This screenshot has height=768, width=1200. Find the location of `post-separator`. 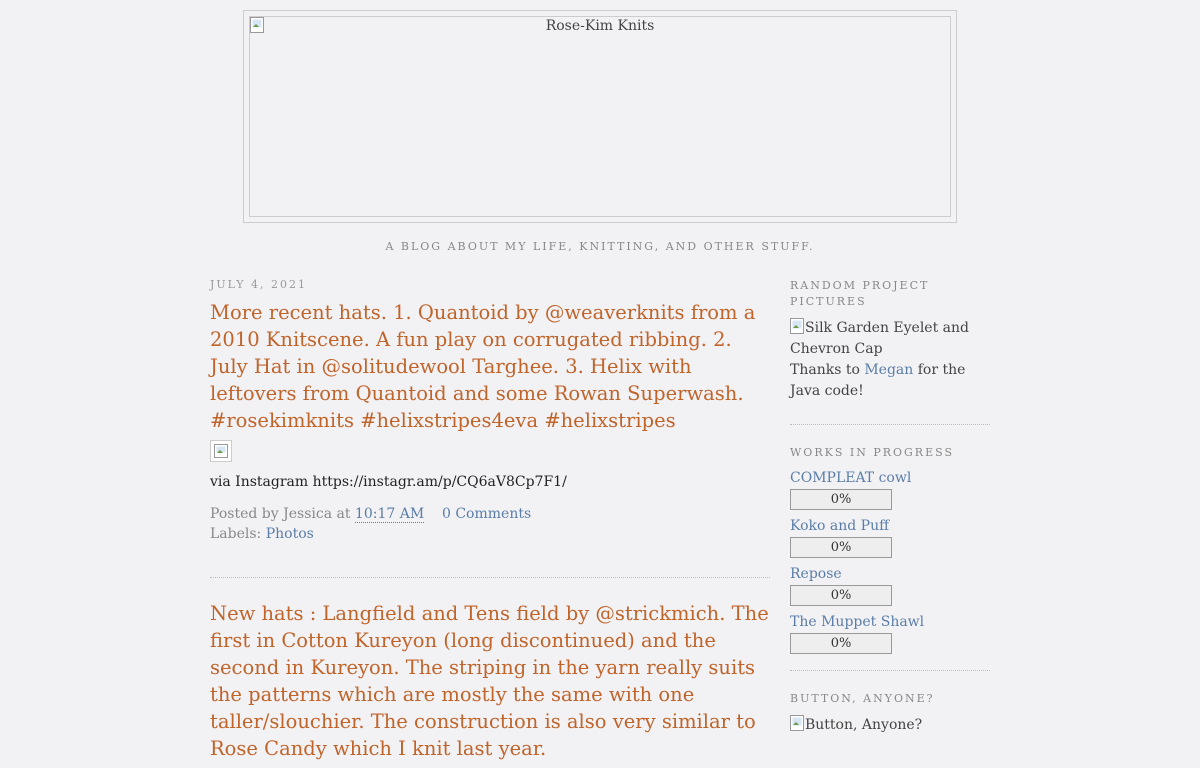

post-separator is located at coordinates (490, 577).